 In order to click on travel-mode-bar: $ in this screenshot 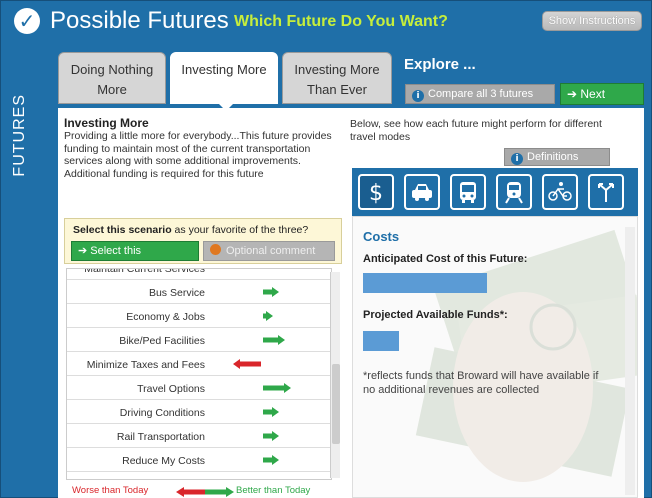, I will do `click(495, 192)`.